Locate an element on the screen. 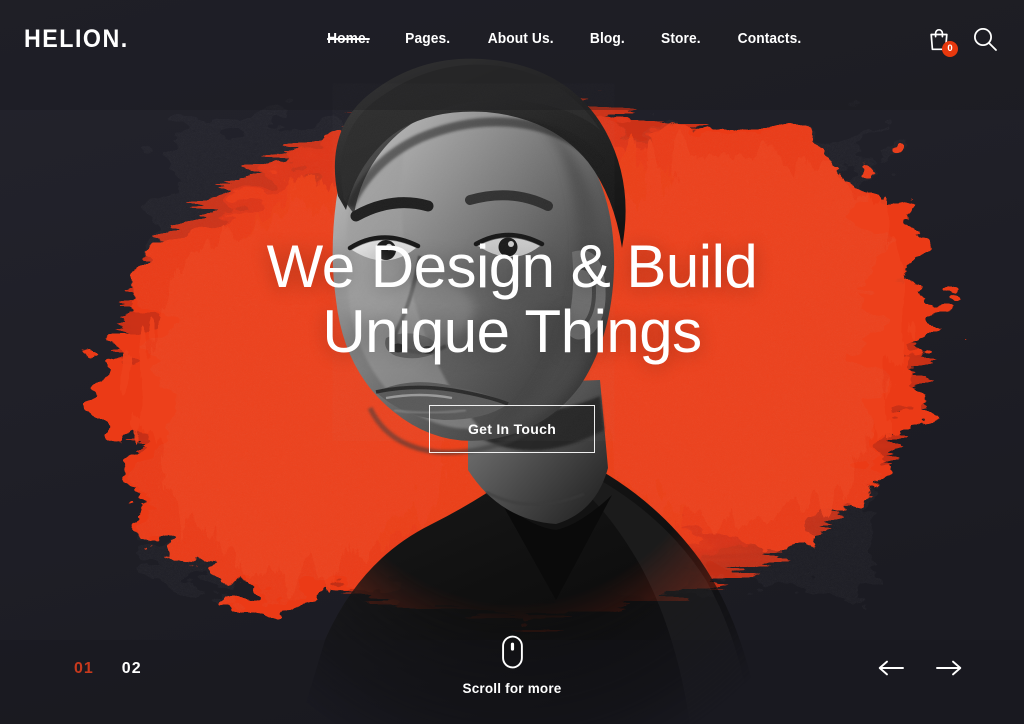 This screenshot has height=724, width=1024. nav-item-contacts: Contacts. is located at coordinates (769, 39).